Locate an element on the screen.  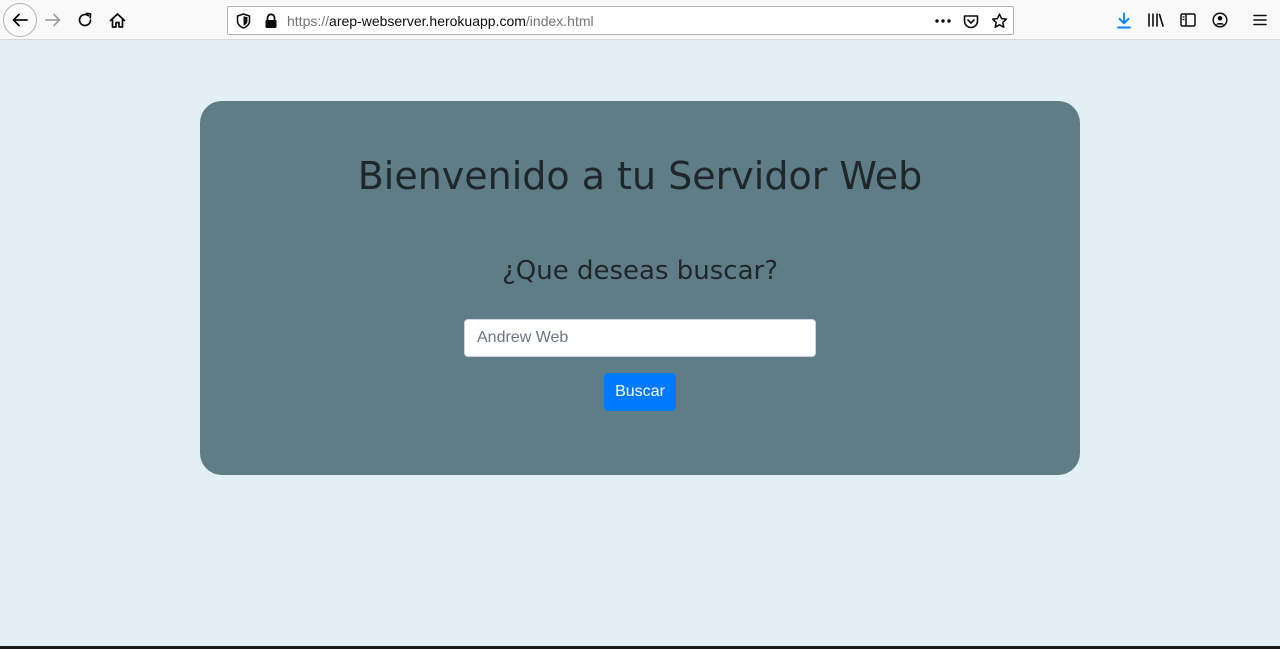
hamburger-menu-icon is located at coordinates (1260, 20).